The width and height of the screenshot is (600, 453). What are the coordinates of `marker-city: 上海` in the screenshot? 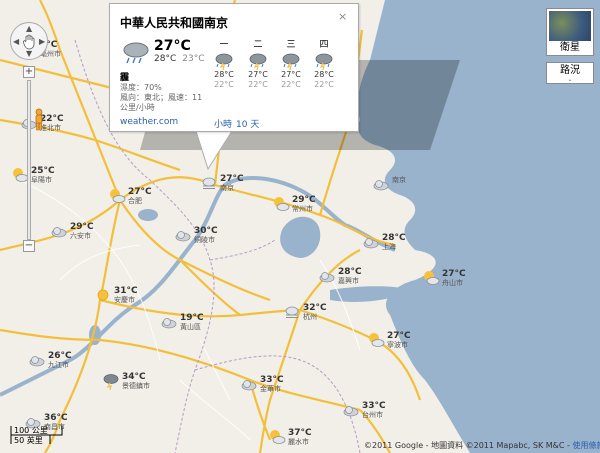 It's located at (389, 247).